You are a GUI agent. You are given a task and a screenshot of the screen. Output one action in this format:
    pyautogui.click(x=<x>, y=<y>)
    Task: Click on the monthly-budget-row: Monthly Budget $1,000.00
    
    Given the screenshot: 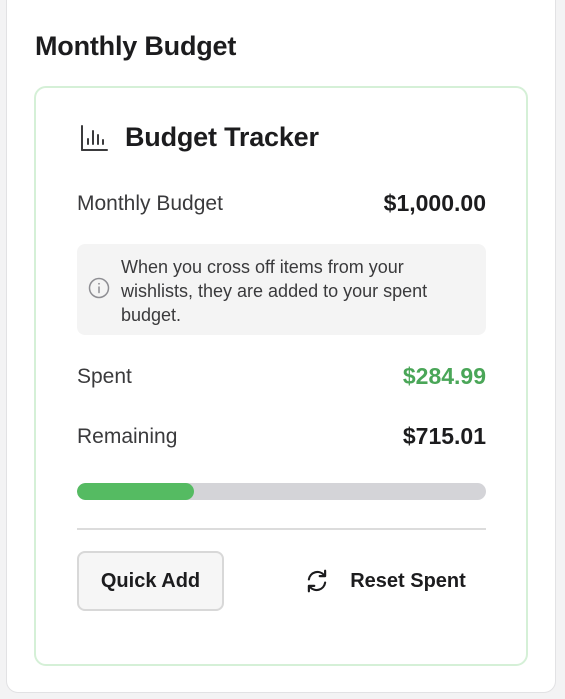 What is the action you would take?
    pyautogui.click(x=281, y=203)
    